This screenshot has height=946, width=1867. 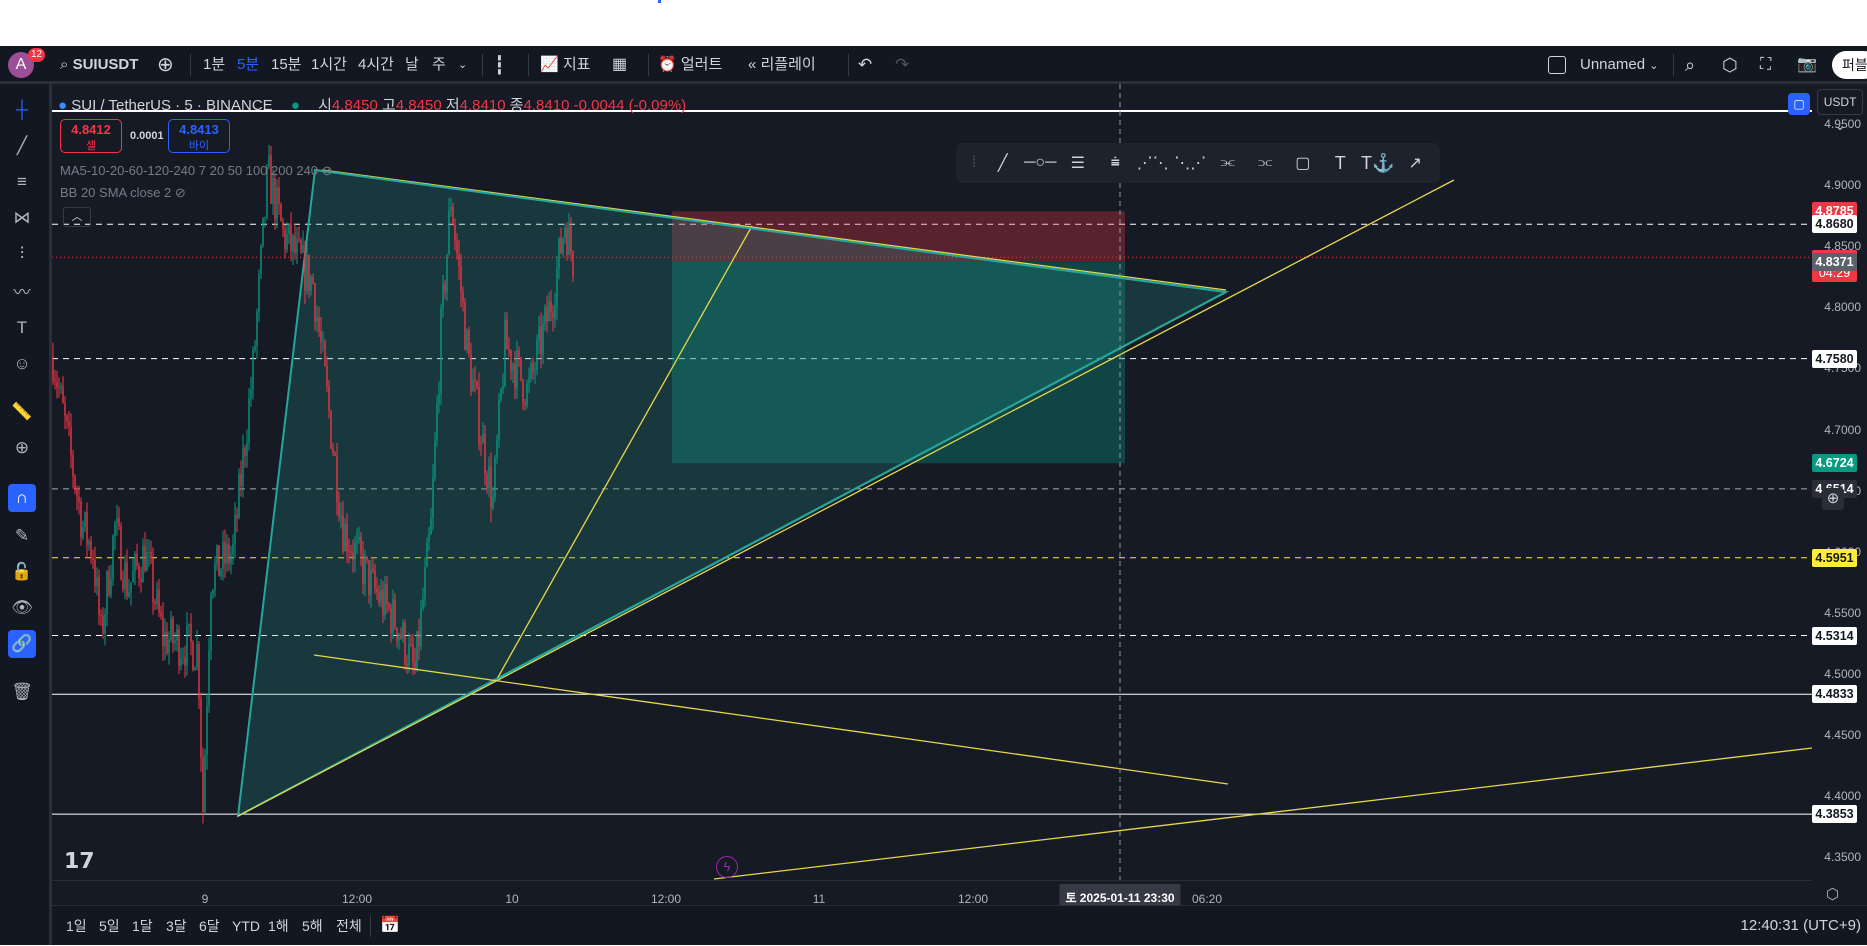 I want to click on sync-icon: ▢, so click(x=1799, y=104).